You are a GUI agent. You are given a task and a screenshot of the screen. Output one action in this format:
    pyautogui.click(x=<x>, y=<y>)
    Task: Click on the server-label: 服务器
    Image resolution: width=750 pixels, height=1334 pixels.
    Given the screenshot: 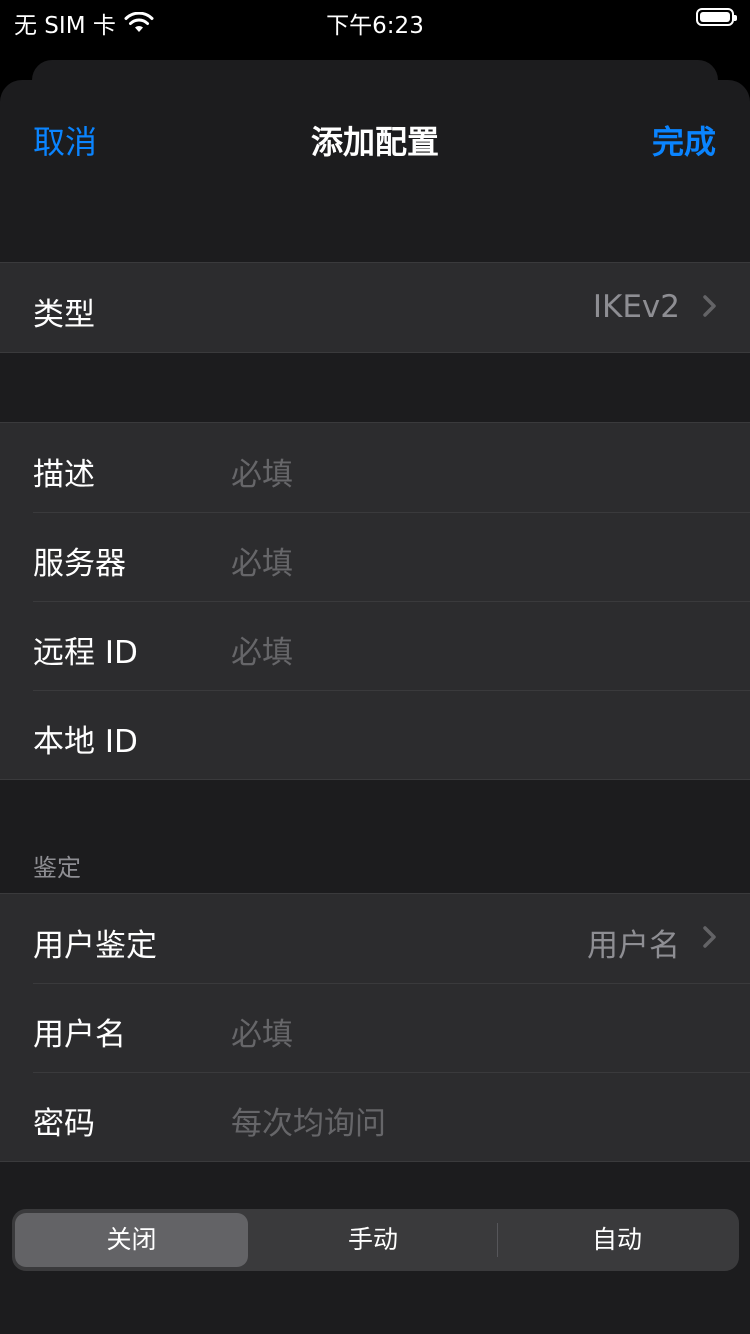 What is the action you would take?
    pyautogui.click(x=79, y=564)
    